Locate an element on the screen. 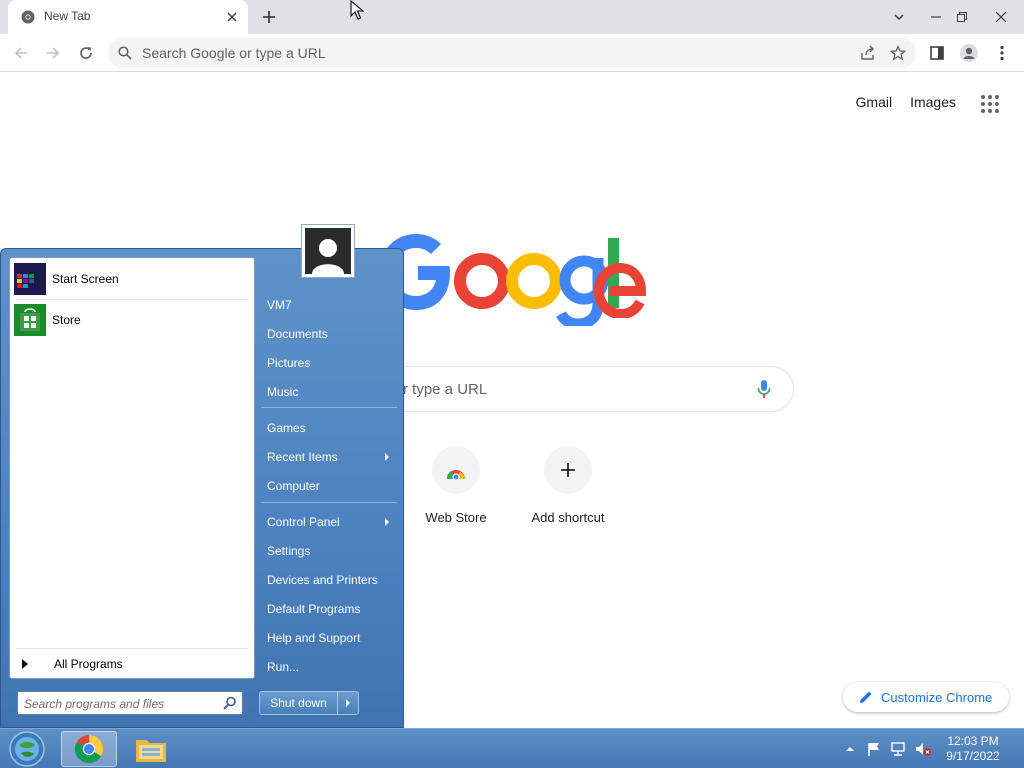 This screenshot has height=768, width=1024. start-button is located at coordinates (27, 748).